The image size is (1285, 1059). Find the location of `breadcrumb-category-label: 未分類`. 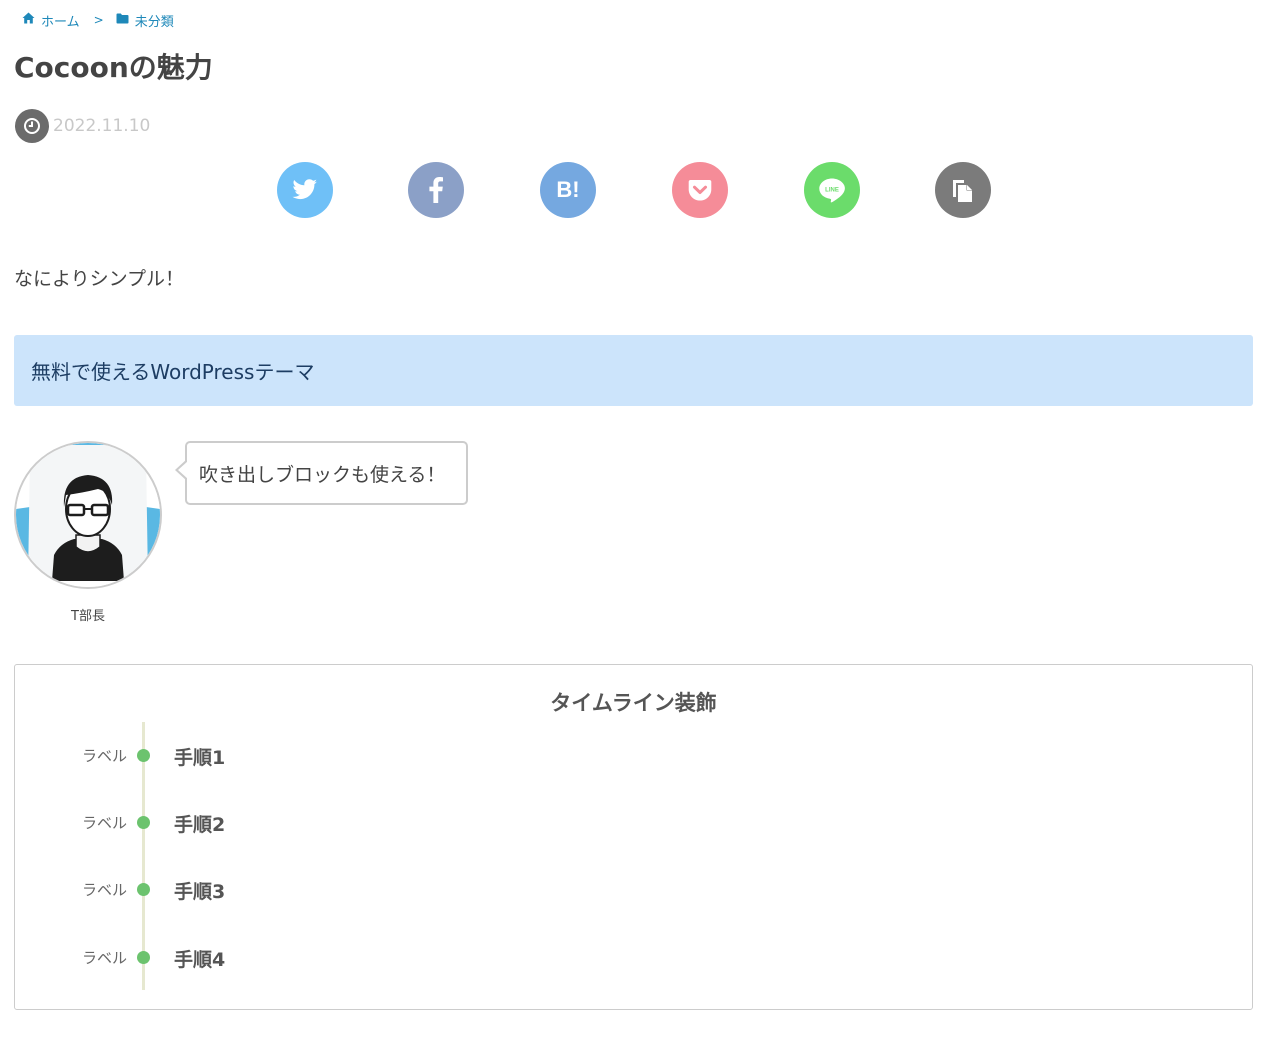

breadcrumb-category-label: 未分類 is located at coordinates (154, 20).